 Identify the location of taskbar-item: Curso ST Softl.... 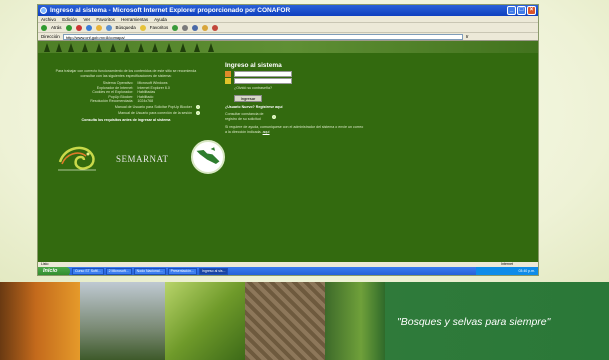
(88, 271).